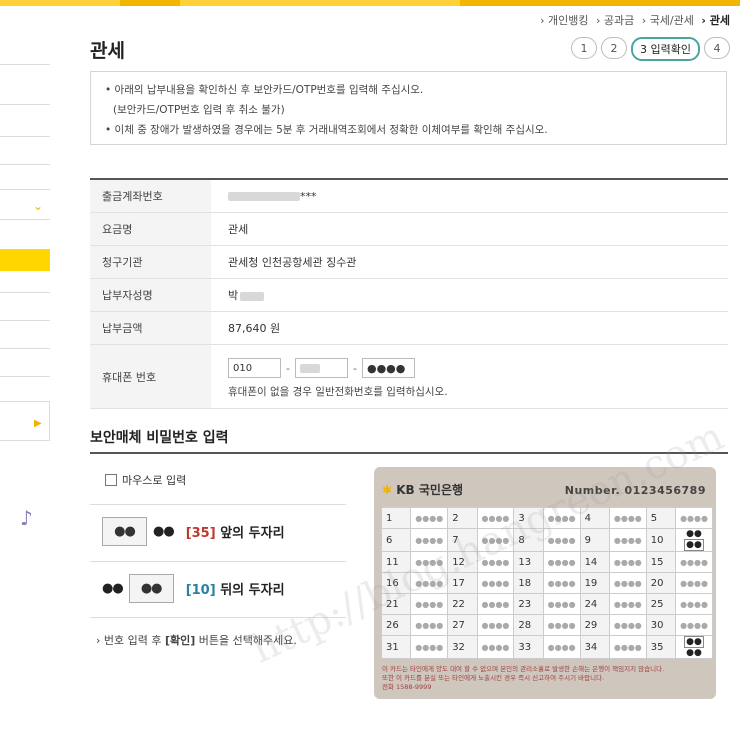 Image resolution: width=740 pixels, height=740 pixels. I want to click on fee-label: 요금명, so click(150, 229).